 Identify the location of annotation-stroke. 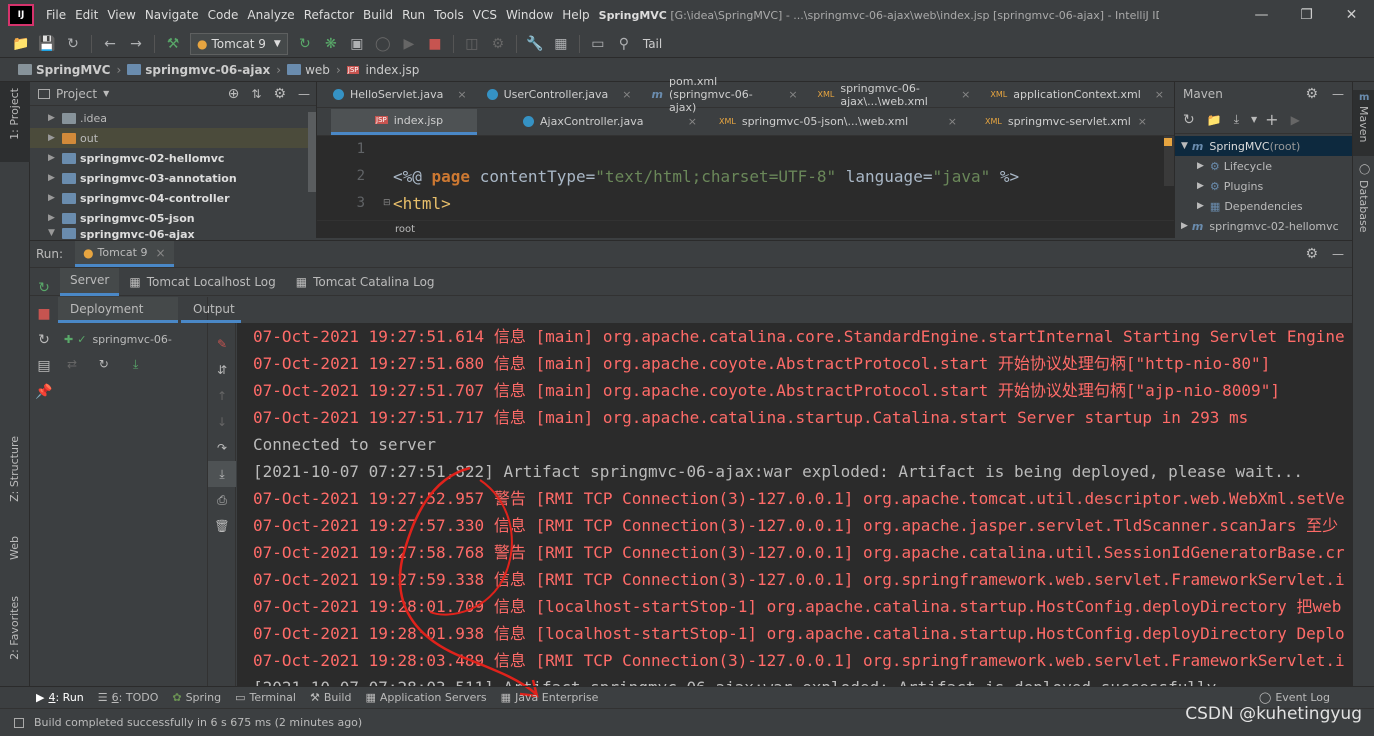
(467, 580).